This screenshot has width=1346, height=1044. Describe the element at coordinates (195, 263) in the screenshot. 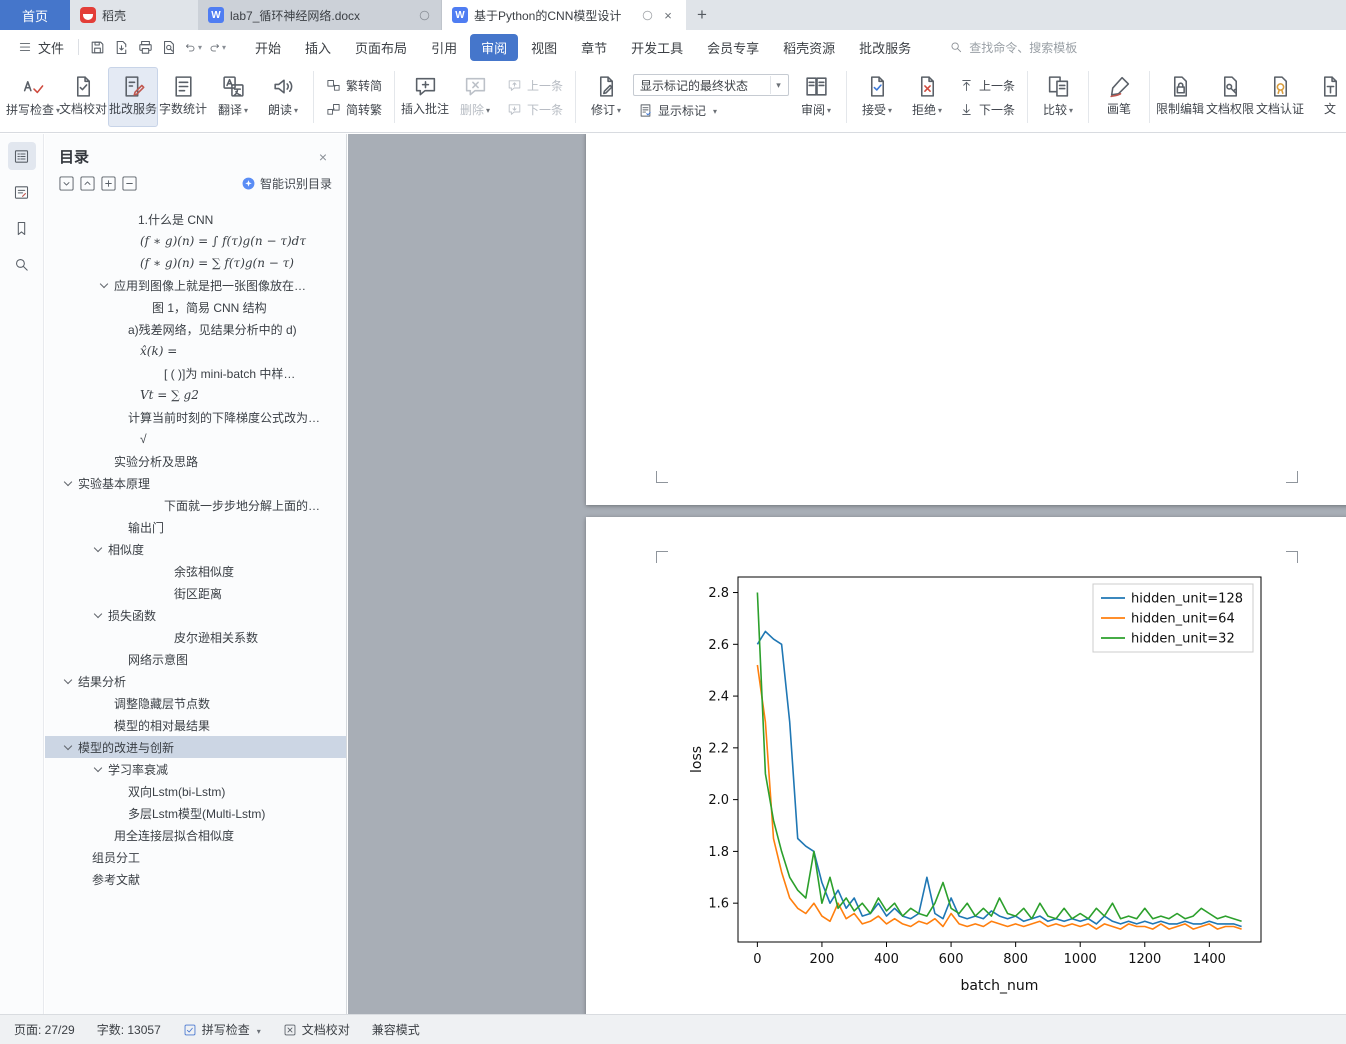

I see `toc-item: (f ∗ g)(n) = ∑ f(τ)g(n − τ)` at that location.